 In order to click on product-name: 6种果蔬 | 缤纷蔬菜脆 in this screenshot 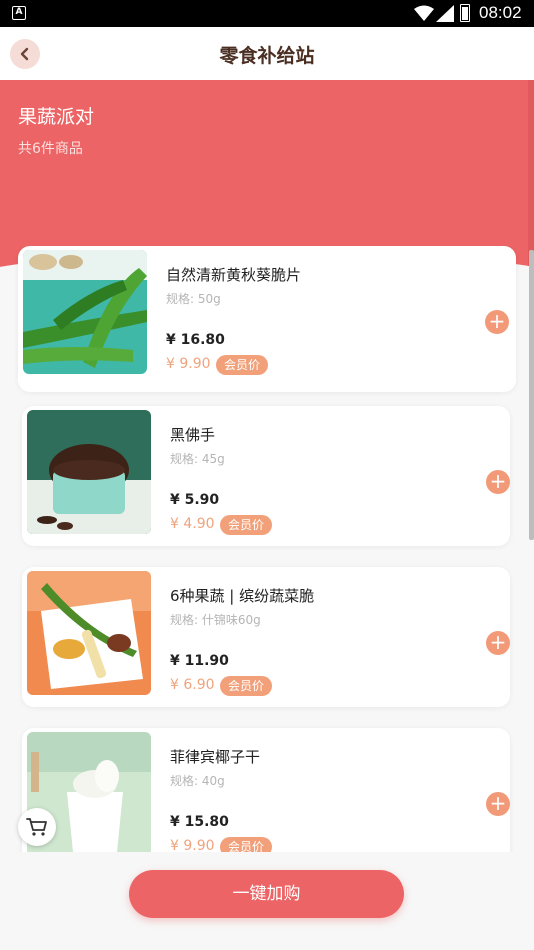, I will do `click(242, 596)`.